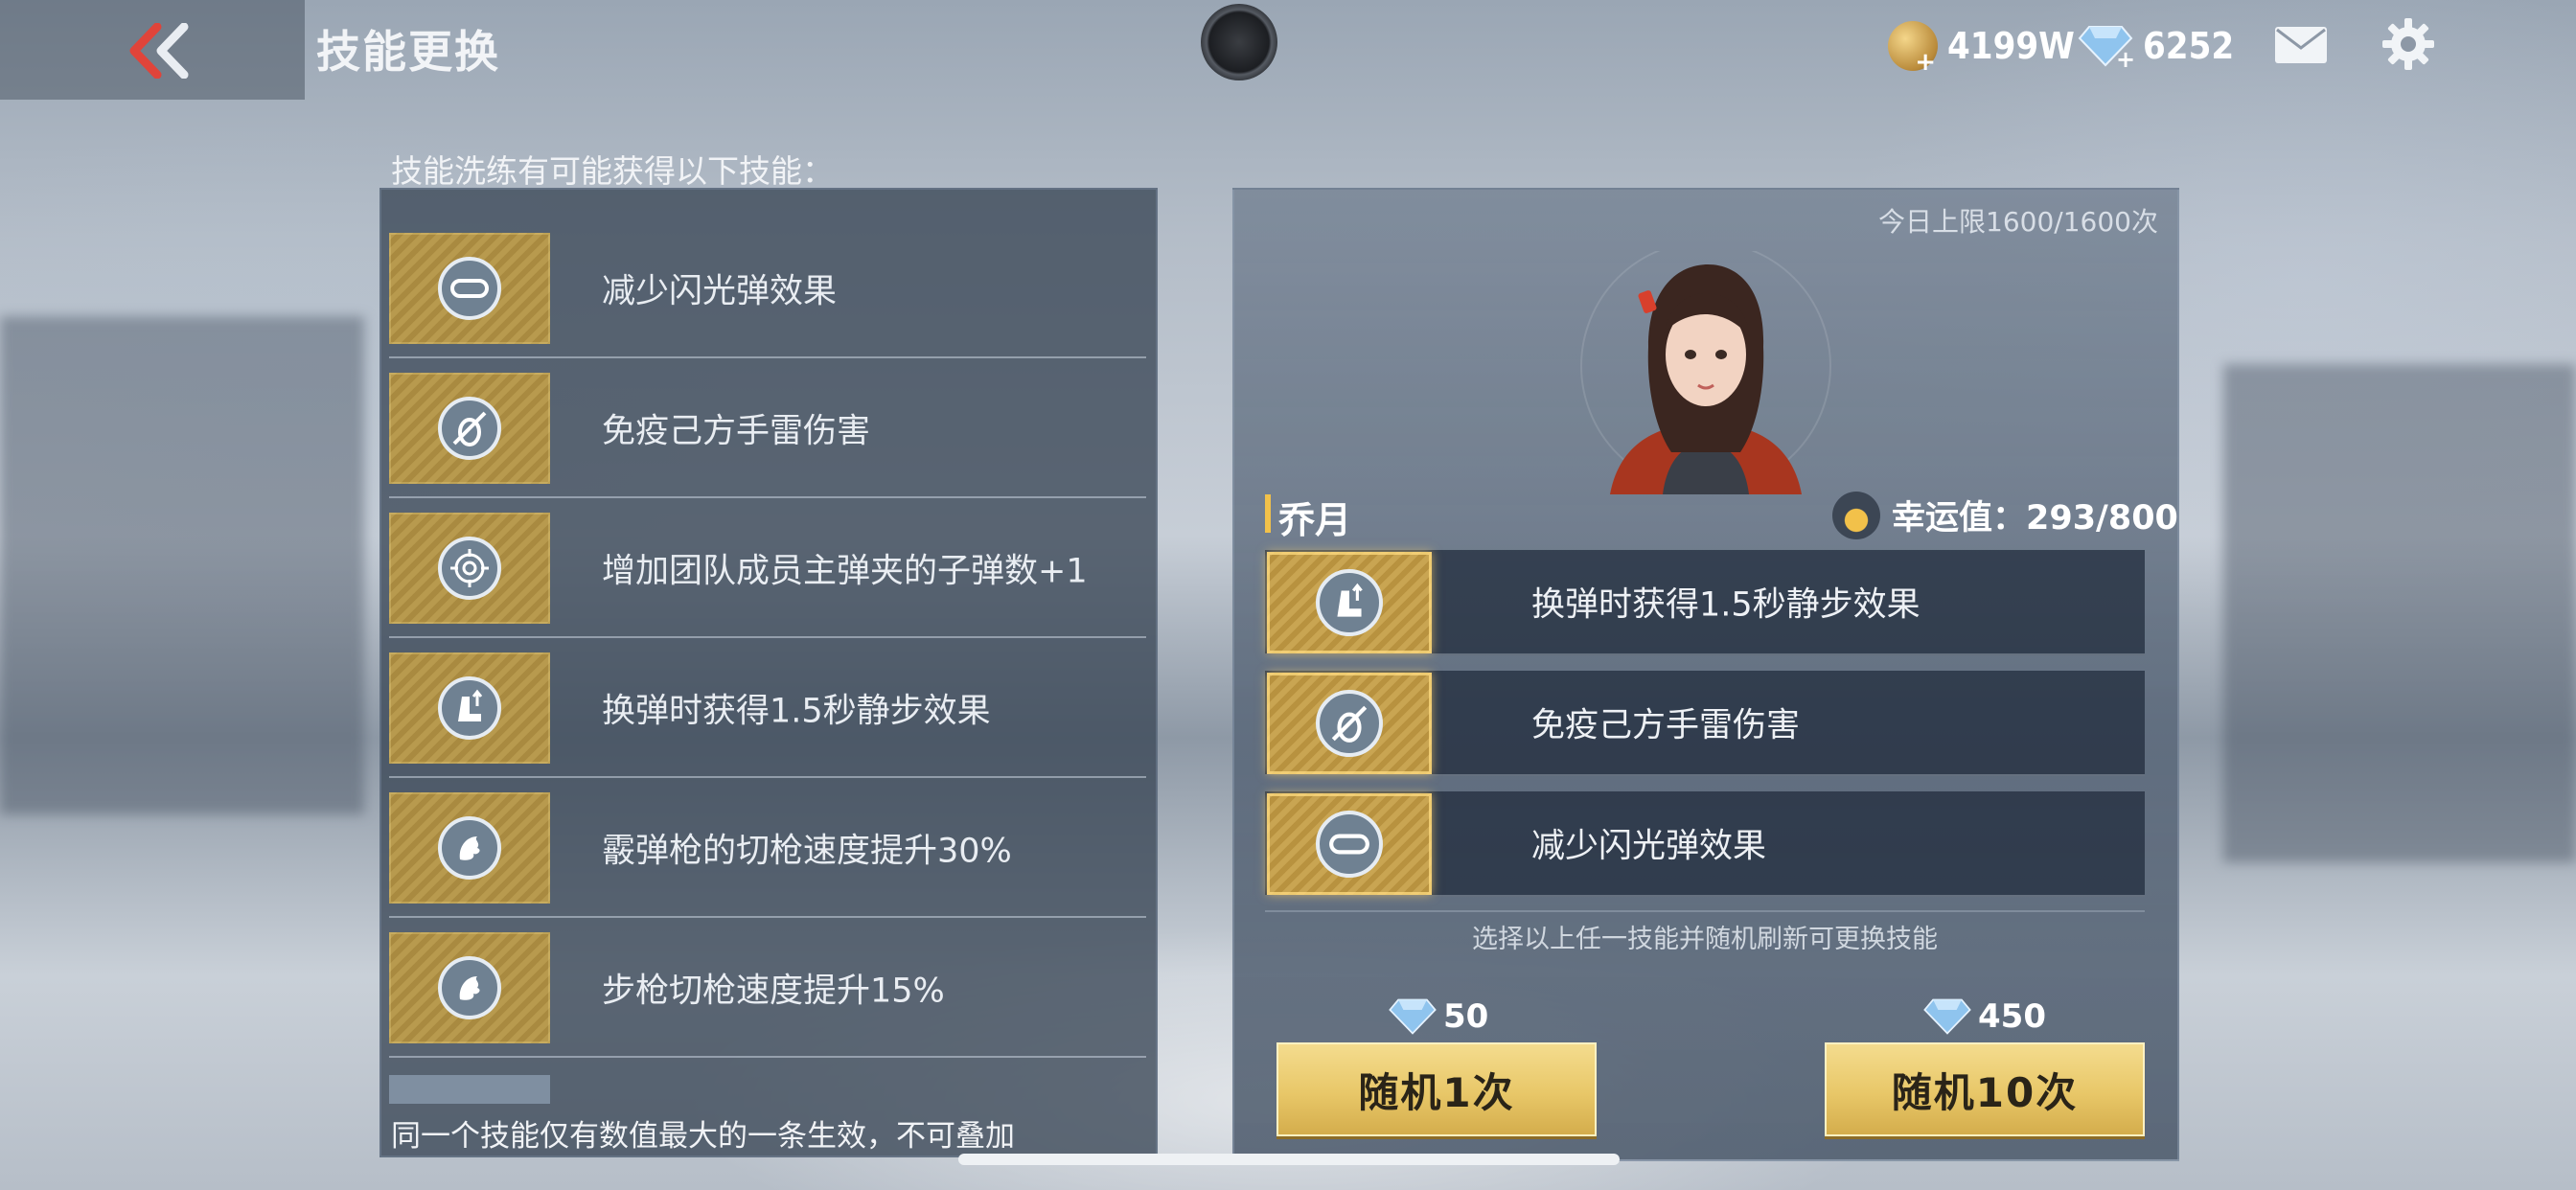 The image size is (2576, 1190). What do you see at coordinates (1666, 726) in the screenshot?
I see `current-skill-label: 免疫己方手雷伤害` at bounding box center [1666, 726].